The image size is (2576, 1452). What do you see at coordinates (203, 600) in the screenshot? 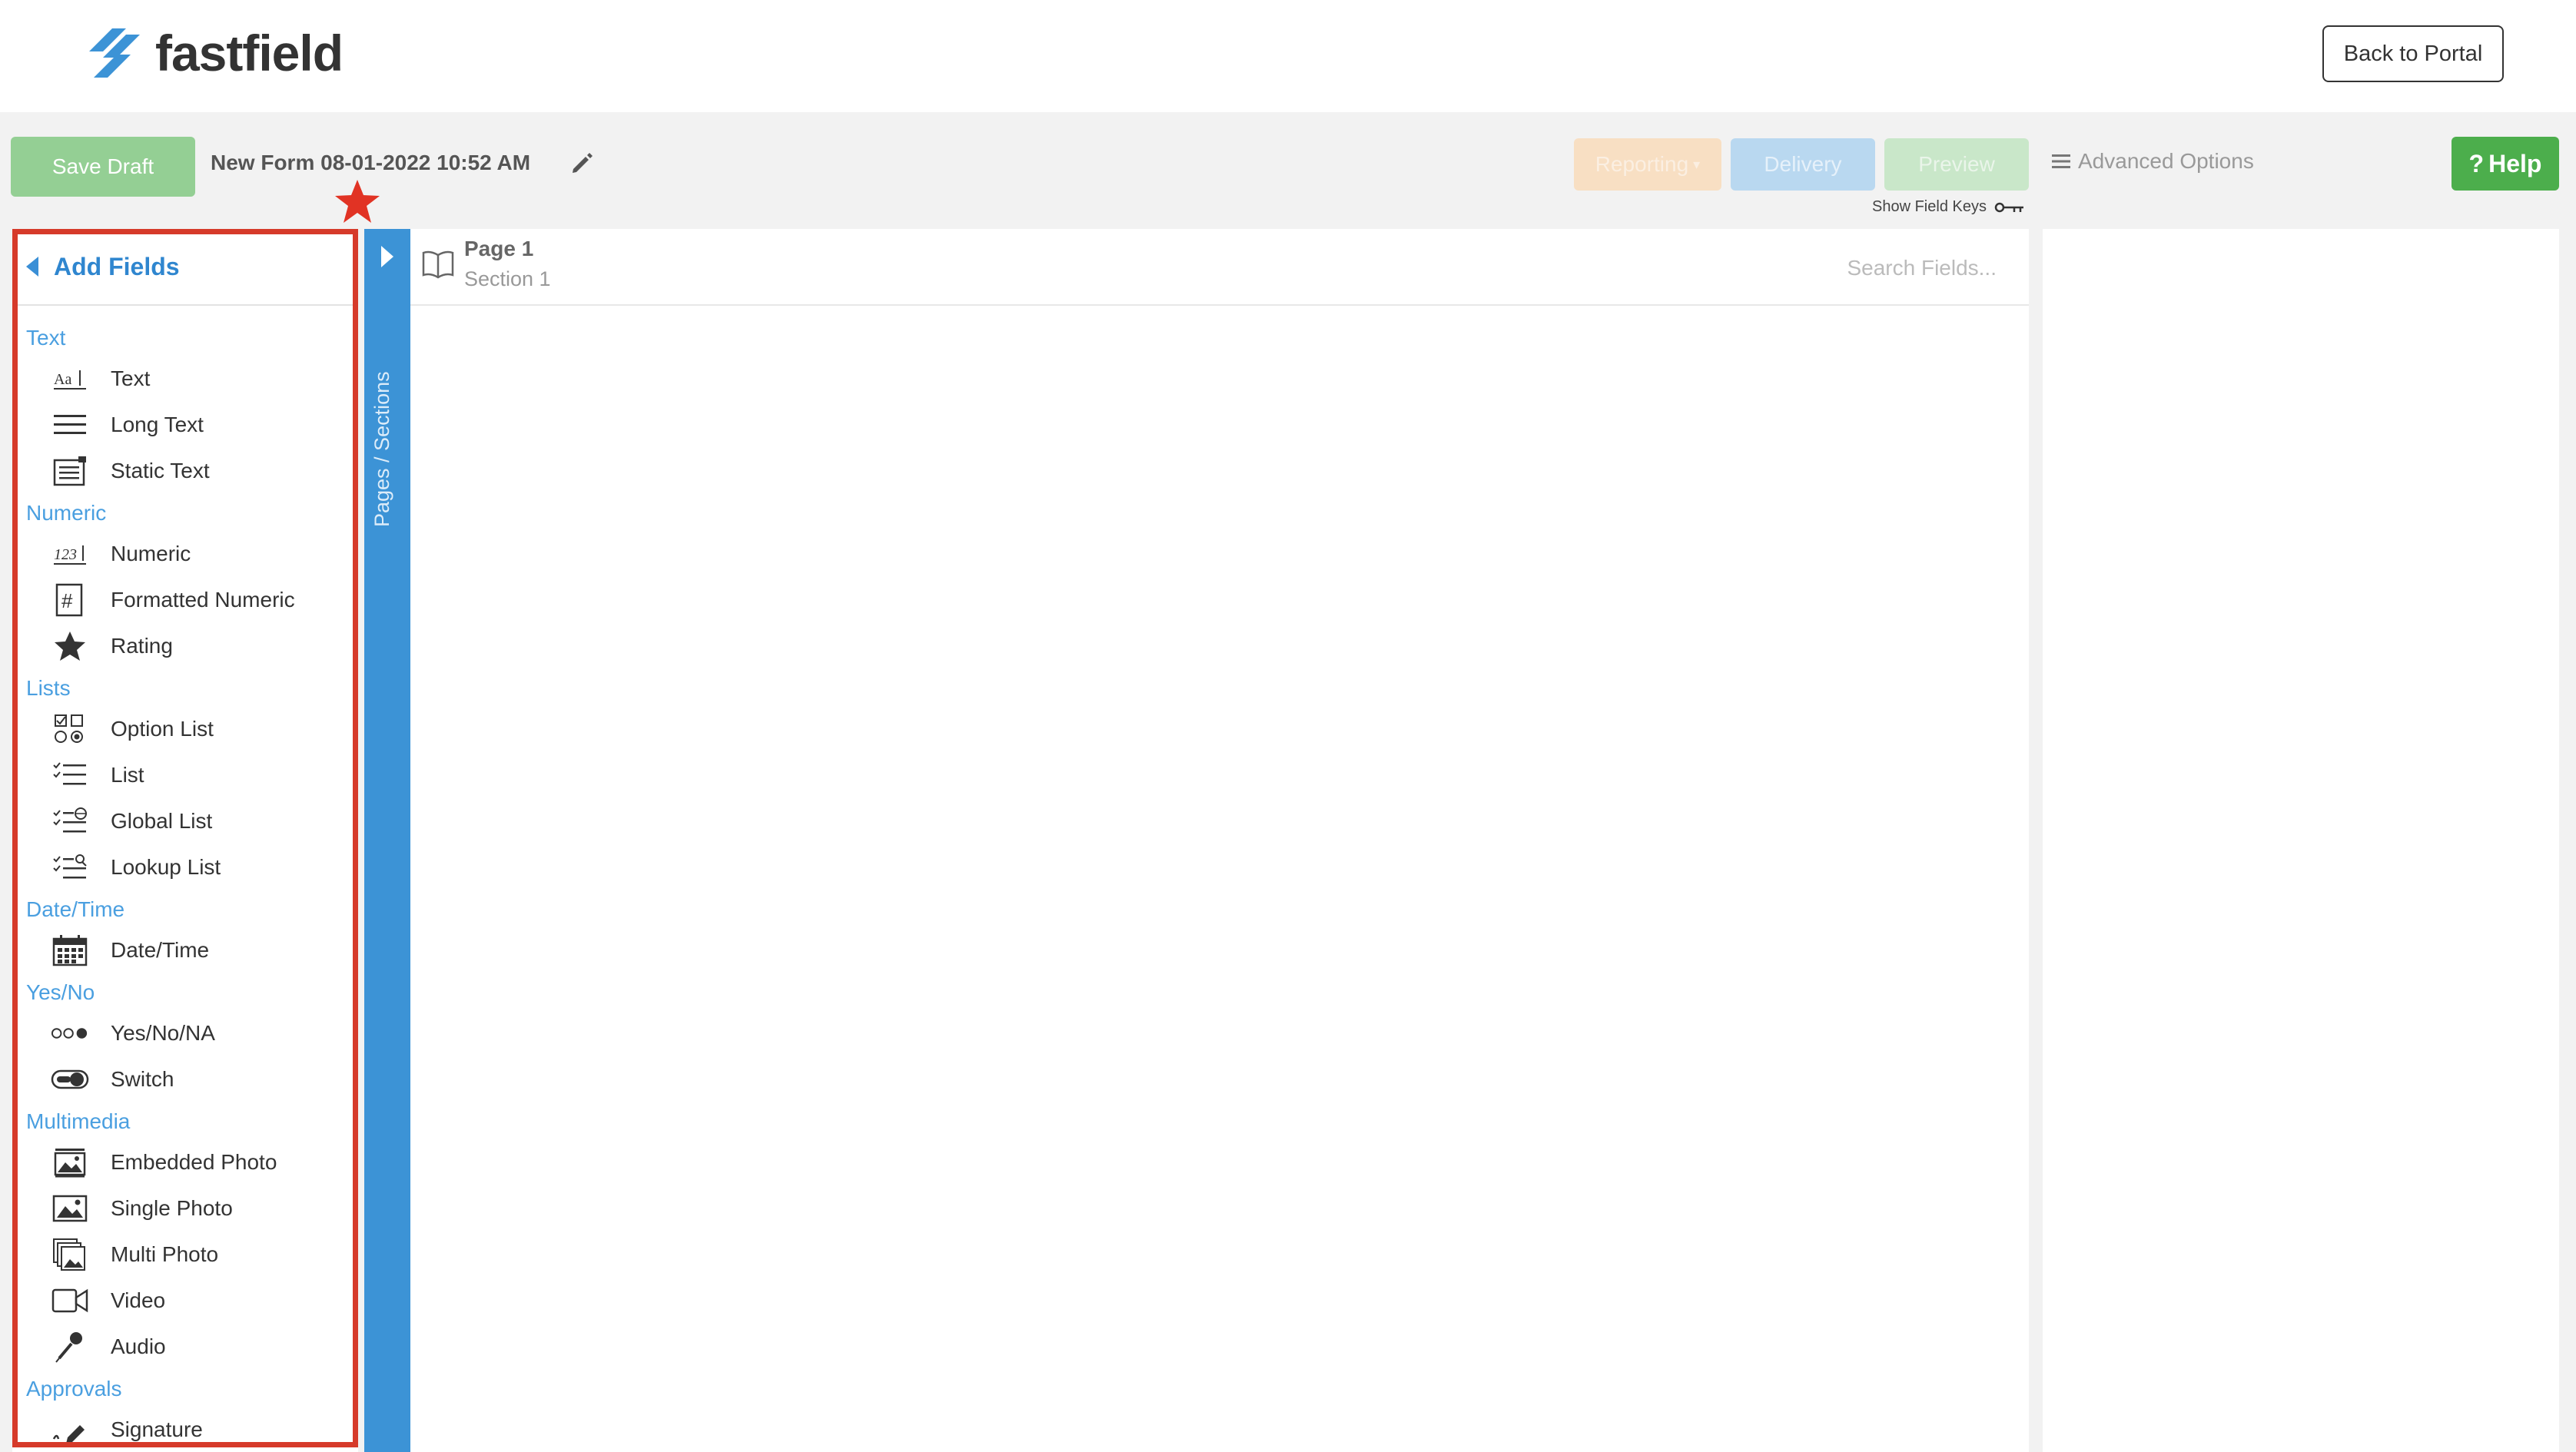
I see `field-item-label: Formatted Numeric` at bounding box center [203, 600].